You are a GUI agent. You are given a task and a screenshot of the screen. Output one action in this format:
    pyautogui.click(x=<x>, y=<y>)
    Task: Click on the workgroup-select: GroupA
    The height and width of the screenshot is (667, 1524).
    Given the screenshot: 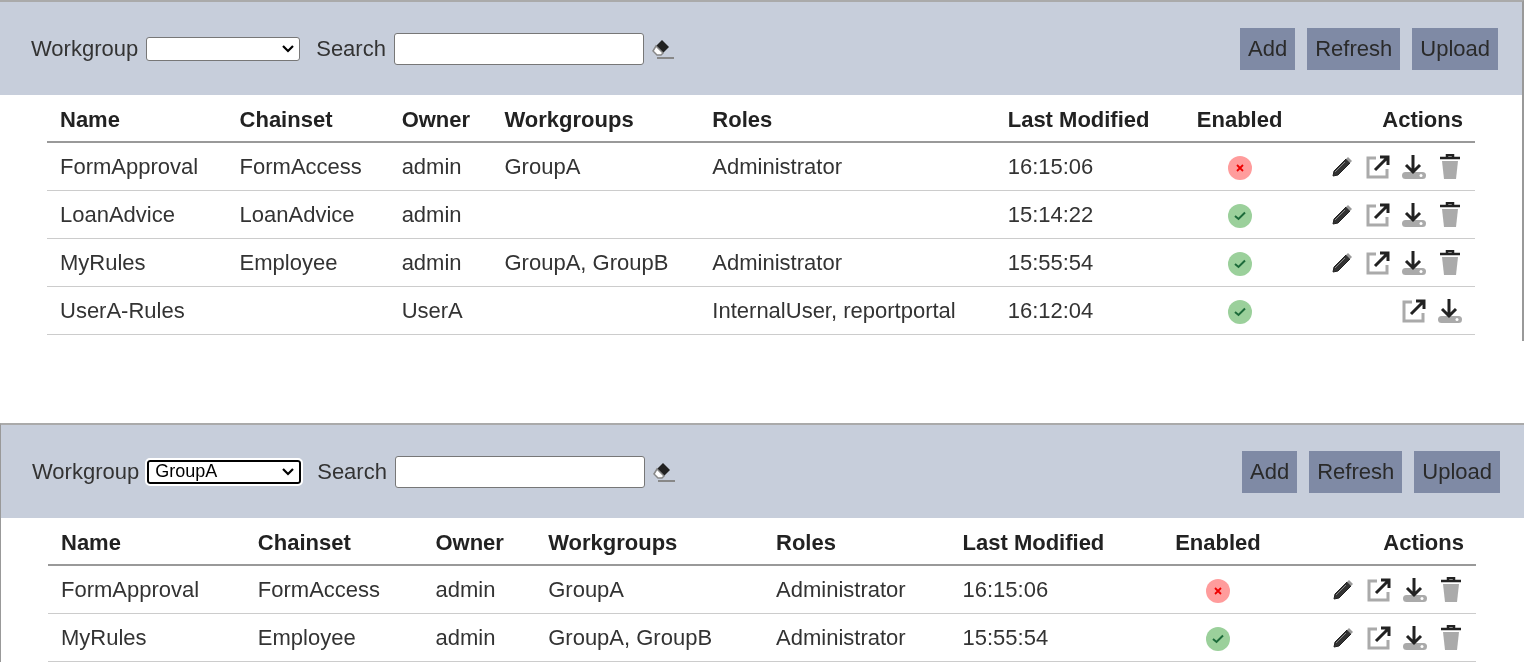 What is the action you would take?
    pyautogui.click(x=224, y=471)
    